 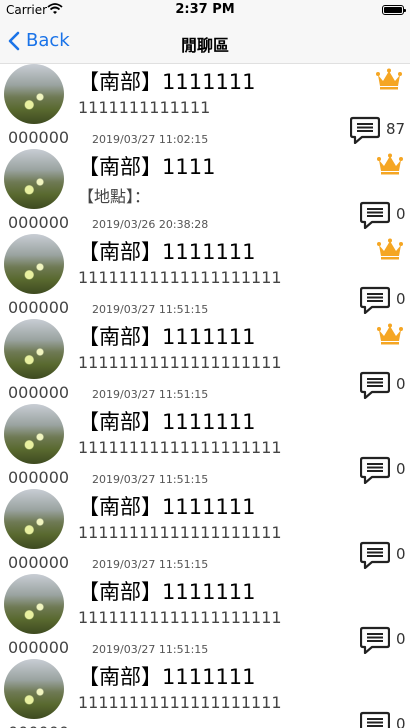 What do you see at coordinates (204, 45) in the screenshot?
I see `page-title: 閒聊區` at bounding box center [204, 45].